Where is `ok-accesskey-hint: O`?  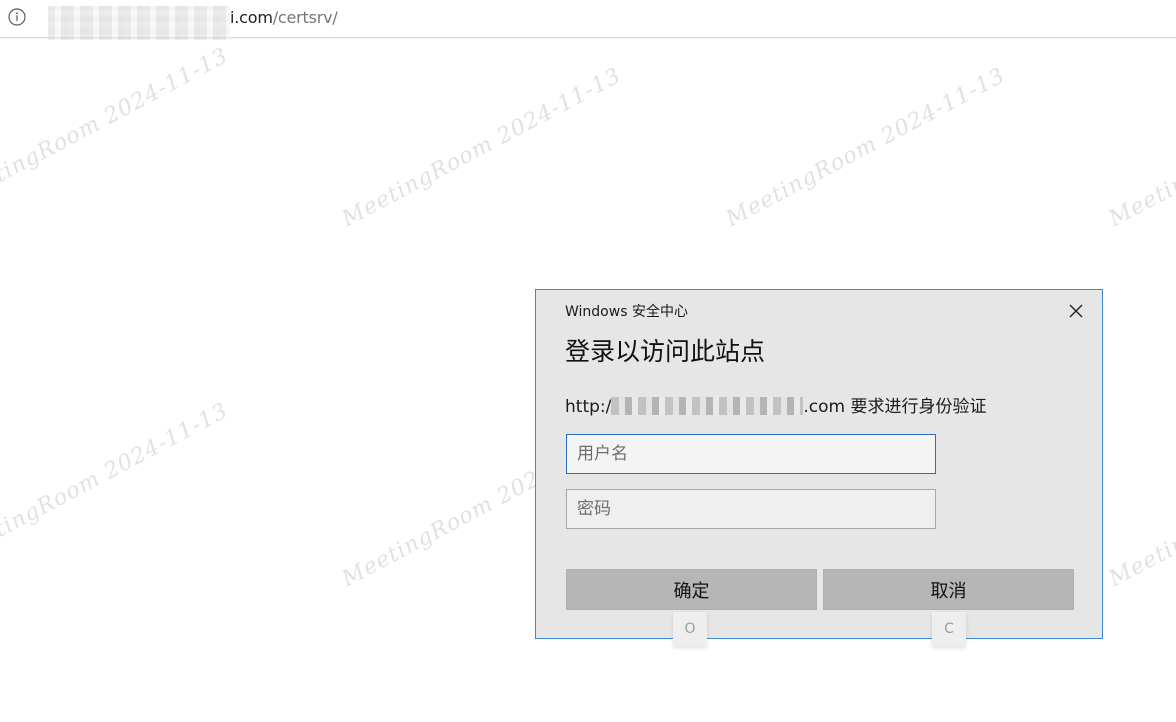
ok-accesskey-hint: O is located at coordinates (690, 629).